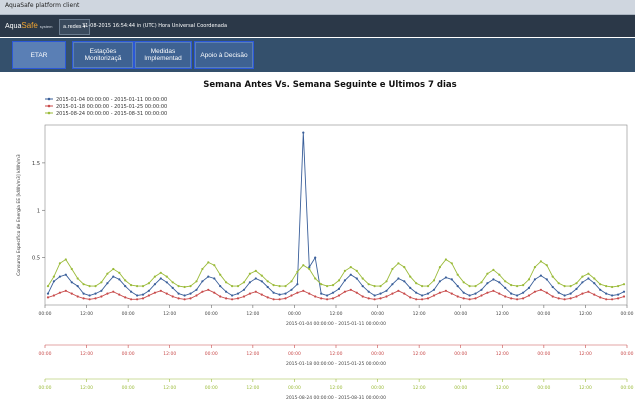  I want to click on logo-aqua: Aqua, so click(13, 26).